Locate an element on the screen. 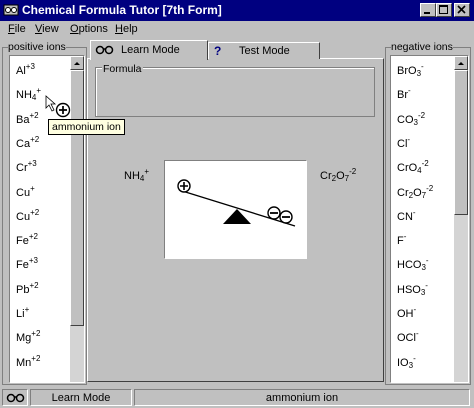 The width and height of the screenshot is (474, 408). ion-base: CrO is located at coordinates (407, 168).